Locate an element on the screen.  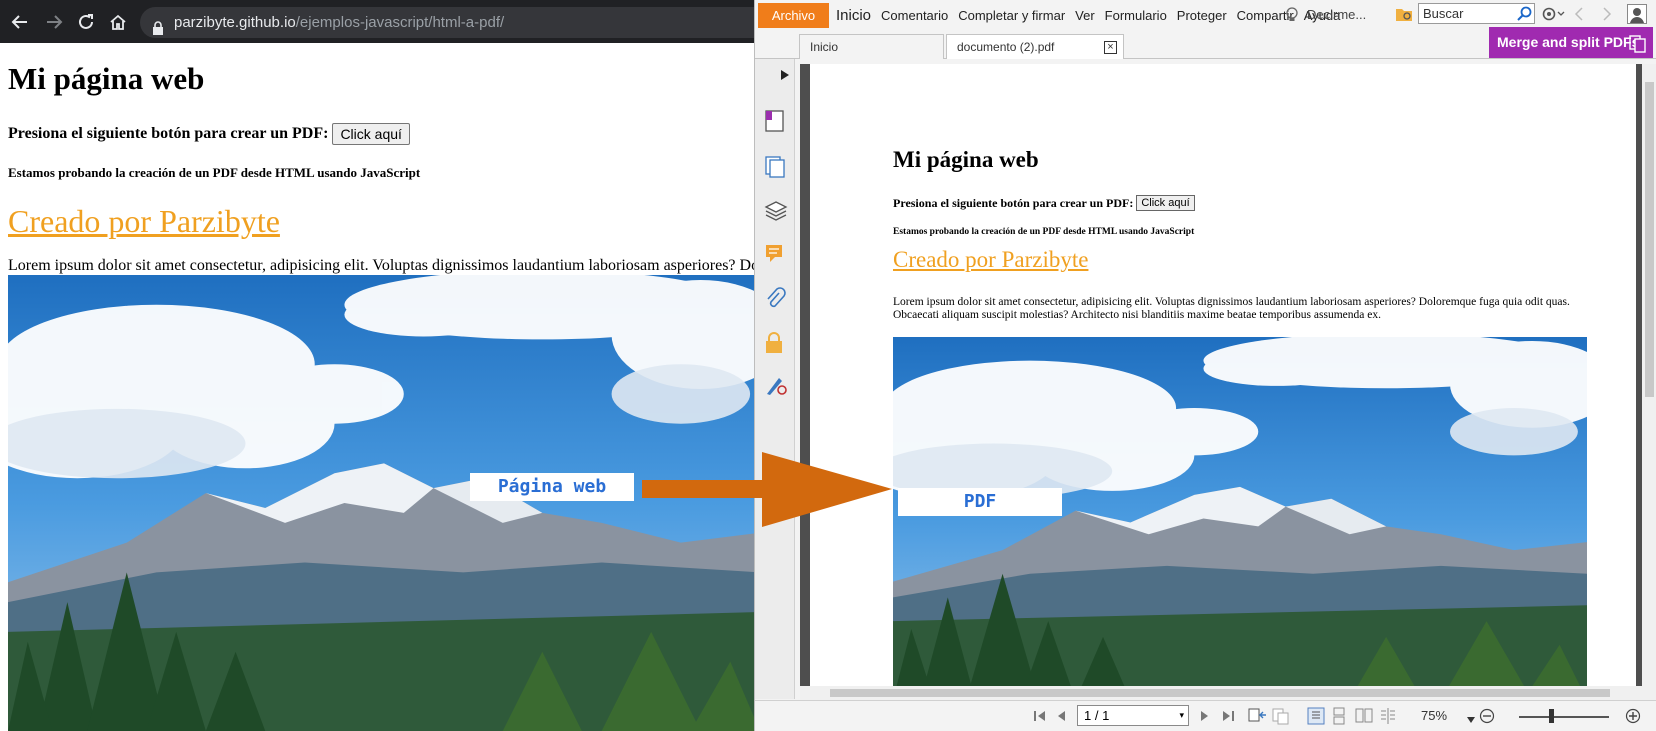
tab-document: documento (2).pdf × is located at coordinates (1035, 46).